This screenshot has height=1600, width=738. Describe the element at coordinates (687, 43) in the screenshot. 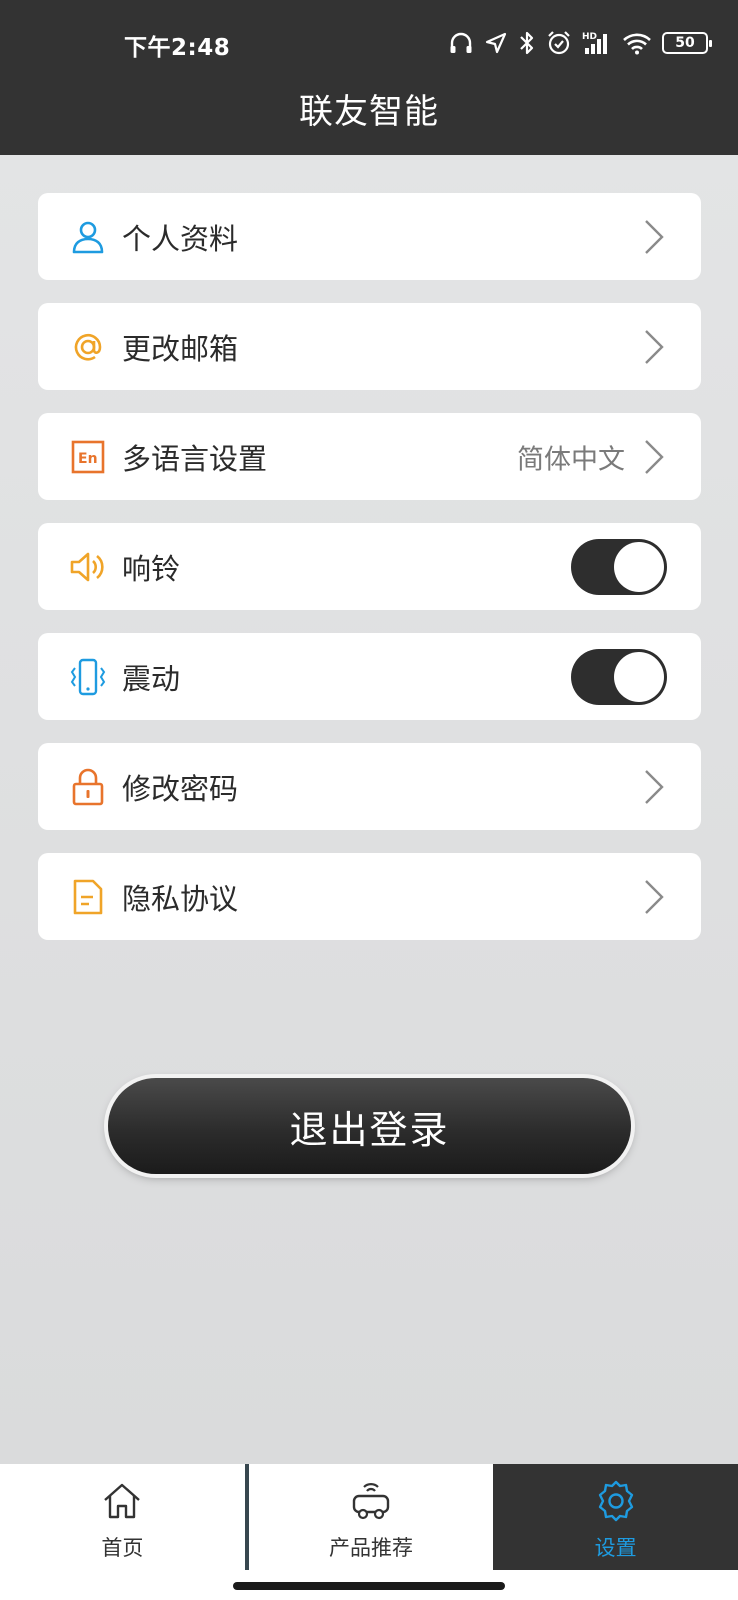

I see `battery-indicator: 50` at that location.